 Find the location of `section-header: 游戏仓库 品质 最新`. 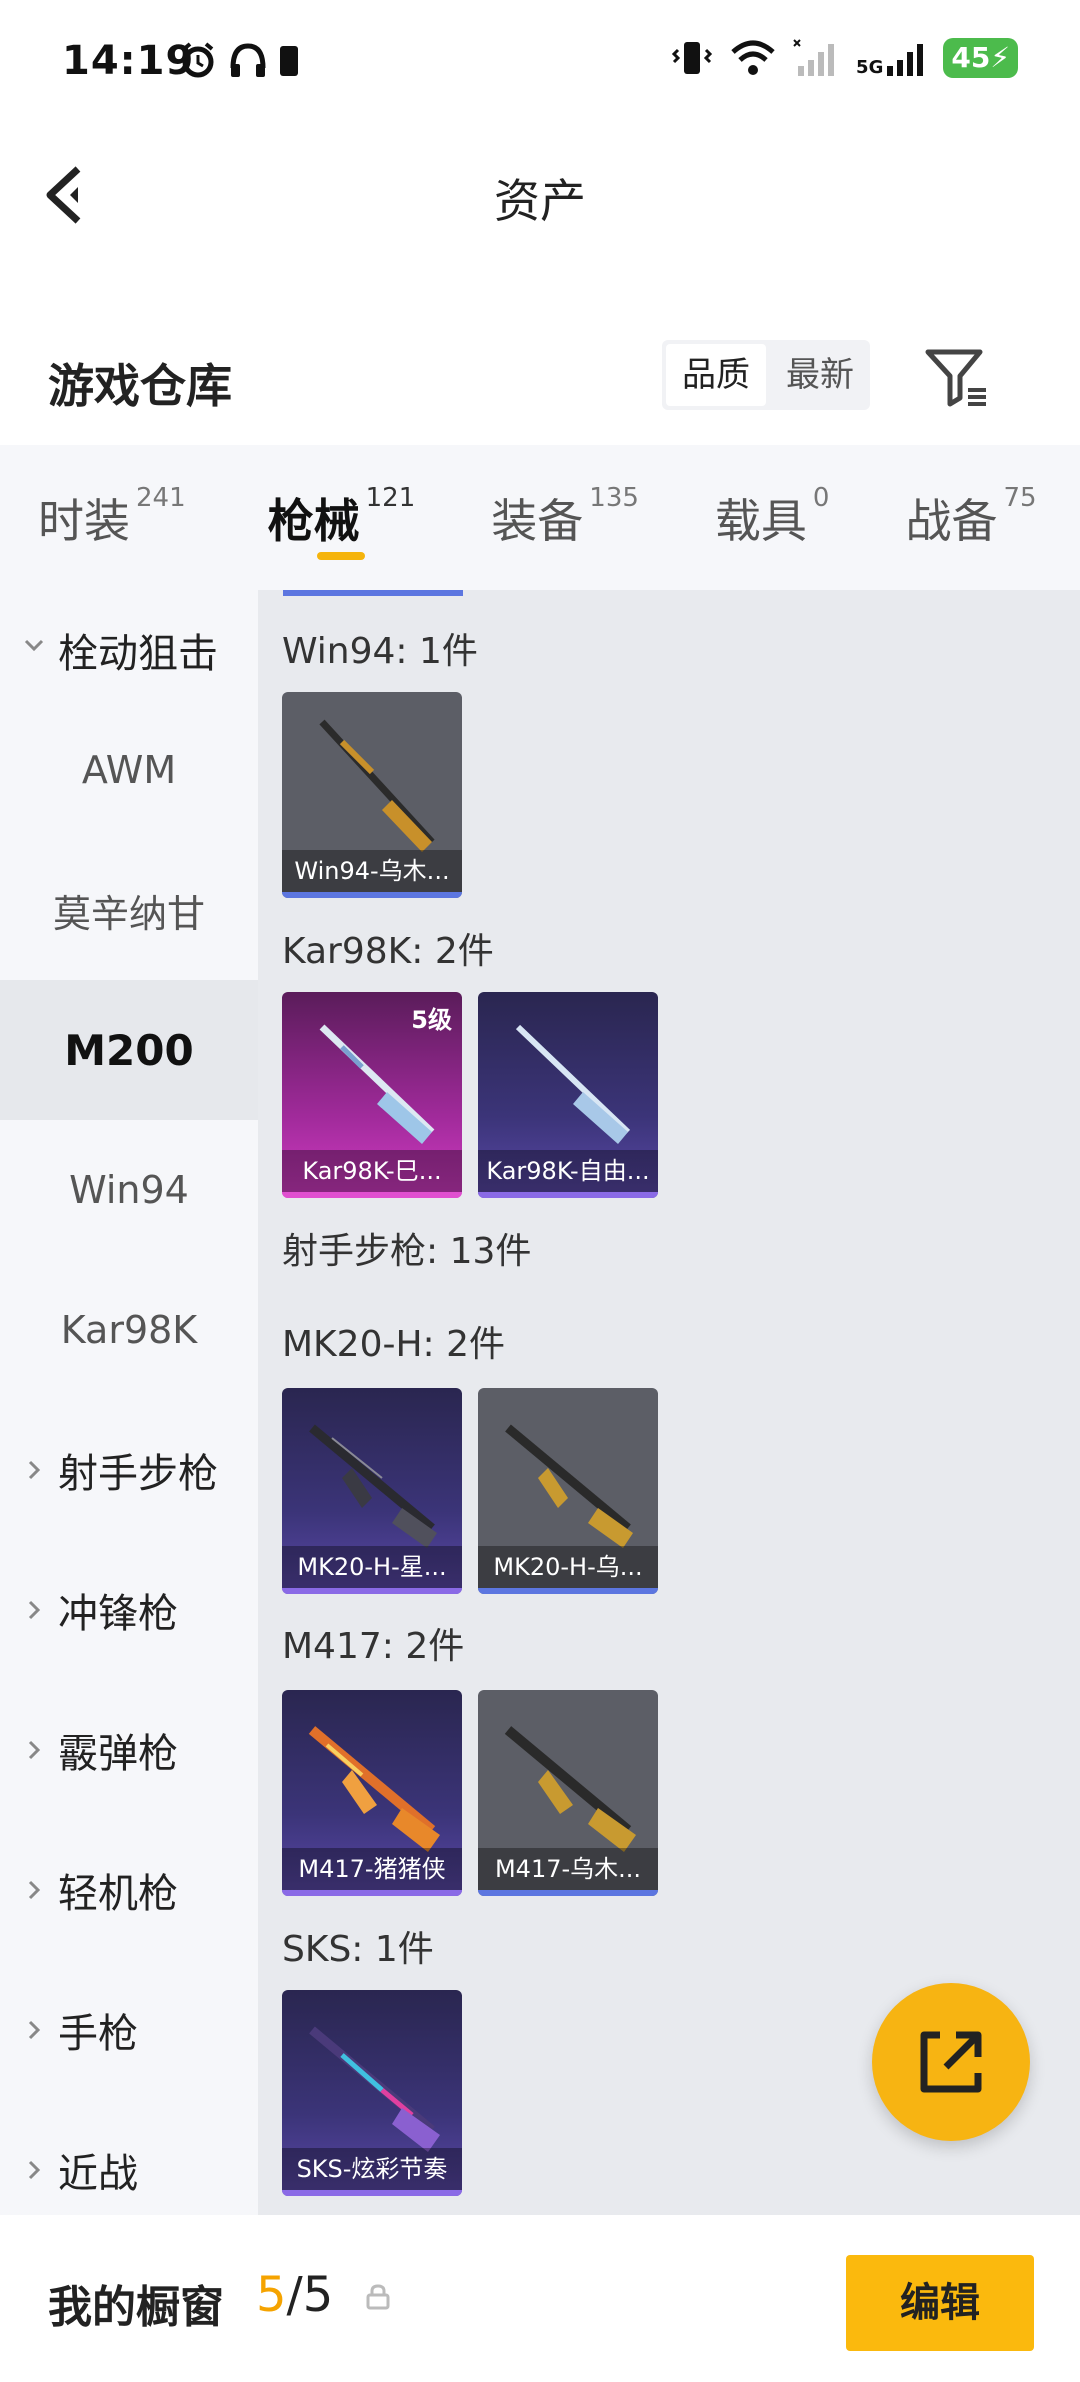

section-header: 游戏仓库 品质 最新 is located at coordinates (540, 380).